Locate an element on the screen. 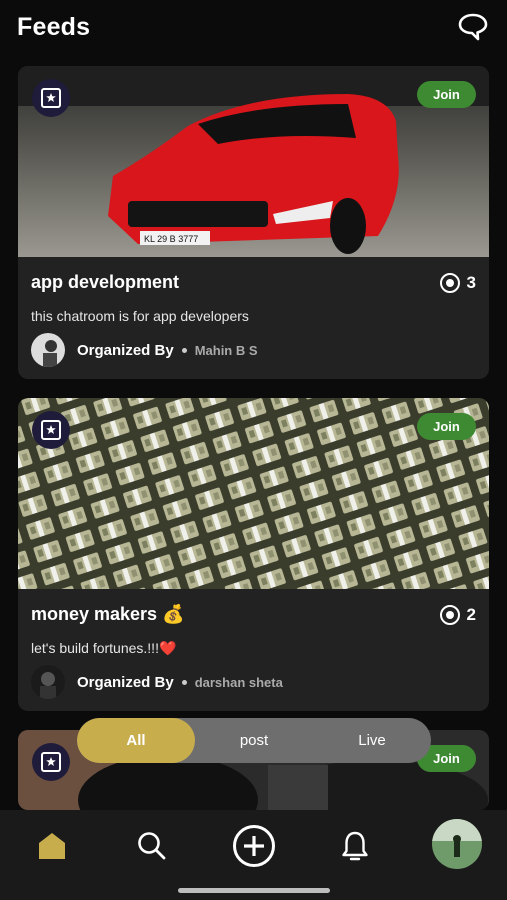 The height and width of the screenshot is (900, 507). home-icon is located at coordinates (52, 846).